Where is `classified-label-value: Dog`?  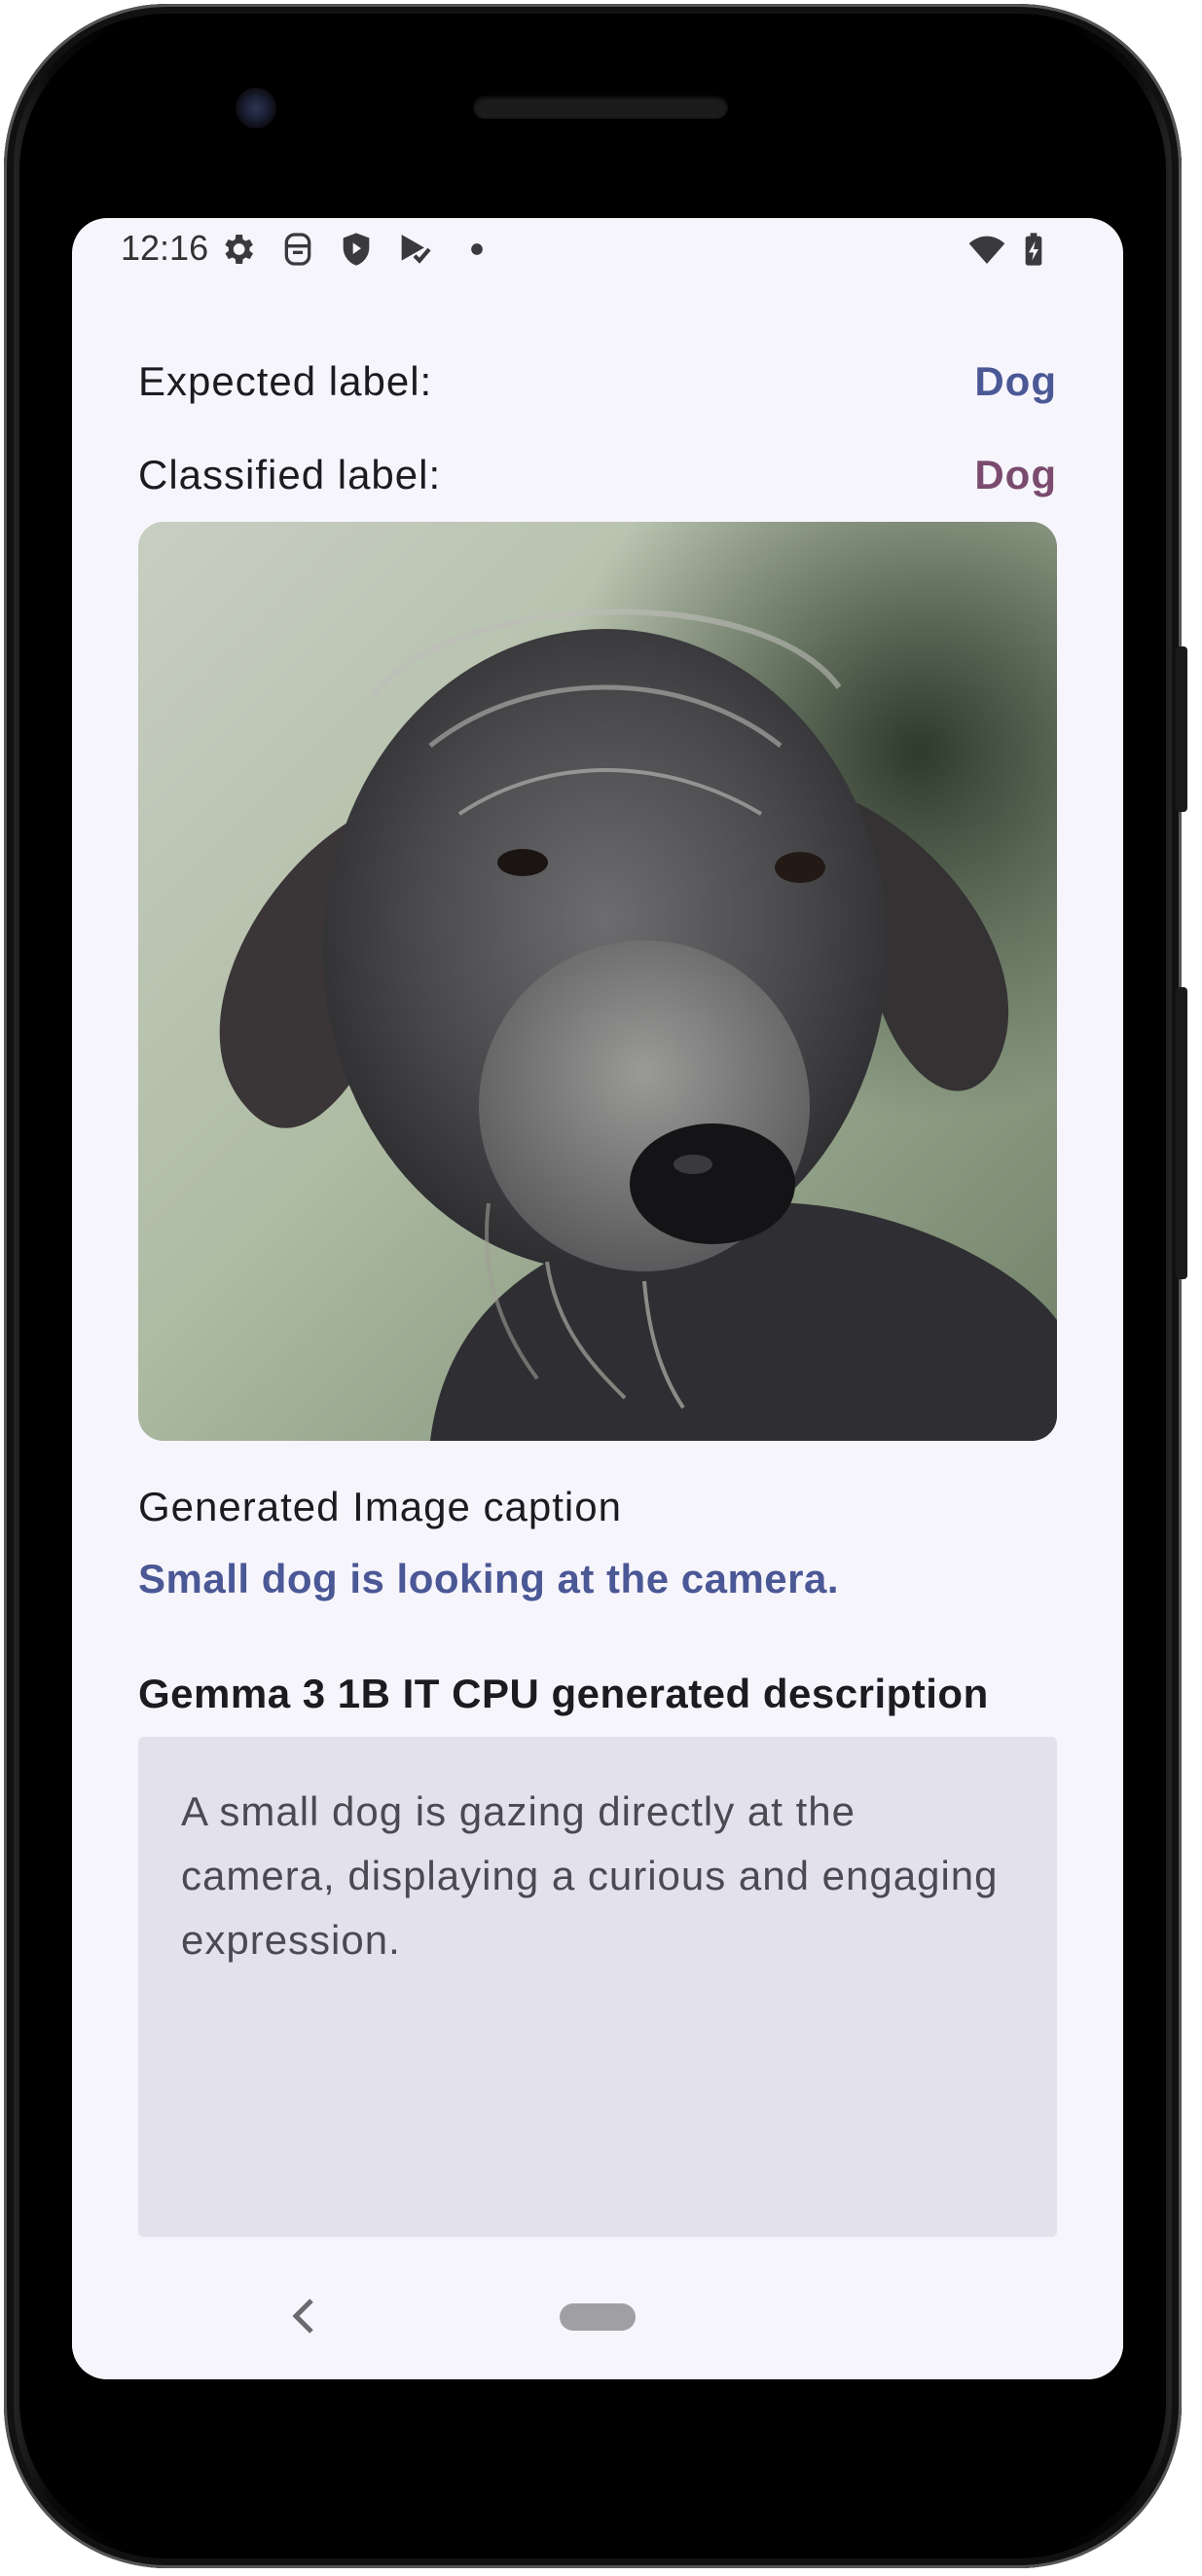
classified-label-value: Dog is located at coordinates (1015, 474).